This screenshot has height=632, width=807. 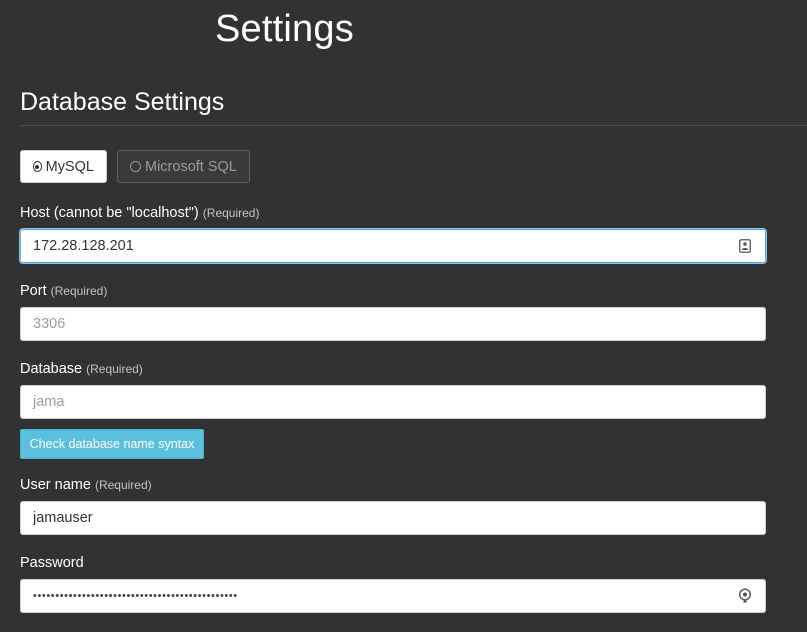 I want to click on mssql-option-label: Microsoft SQL, so click(x=191, y=166).